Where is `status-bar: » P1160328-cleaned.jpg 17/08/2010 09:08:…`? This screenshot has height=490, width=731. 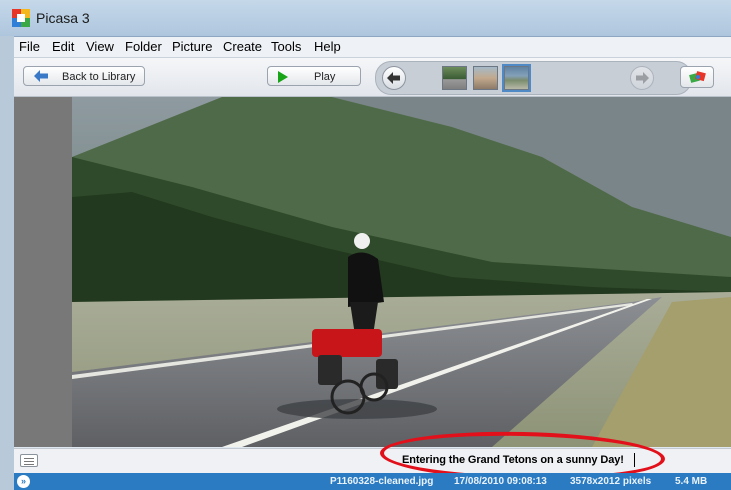
status-bar: » P1160328-cleaned.jpg 17/08/2010 09:08:… is located at coordinates (372, 481).